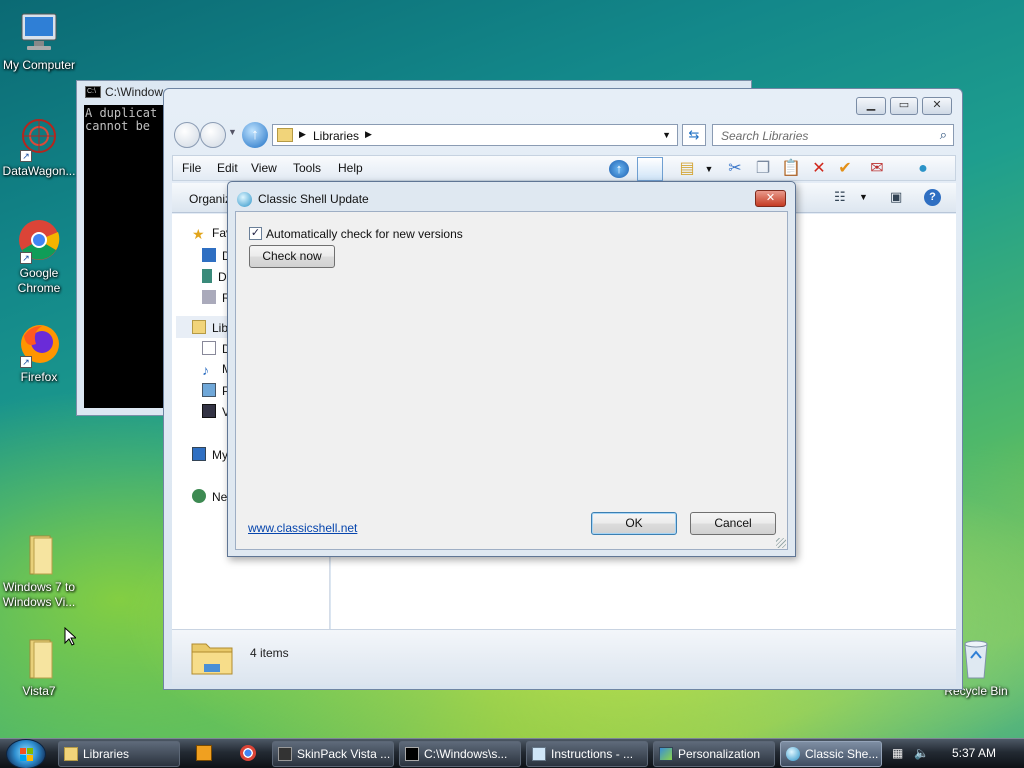 This screenshot has width=1024, height=768. Describe the element at coordinates (364, 234) in the screenshot. I see `auto-check-label: Automatically check for new versions` at that location.